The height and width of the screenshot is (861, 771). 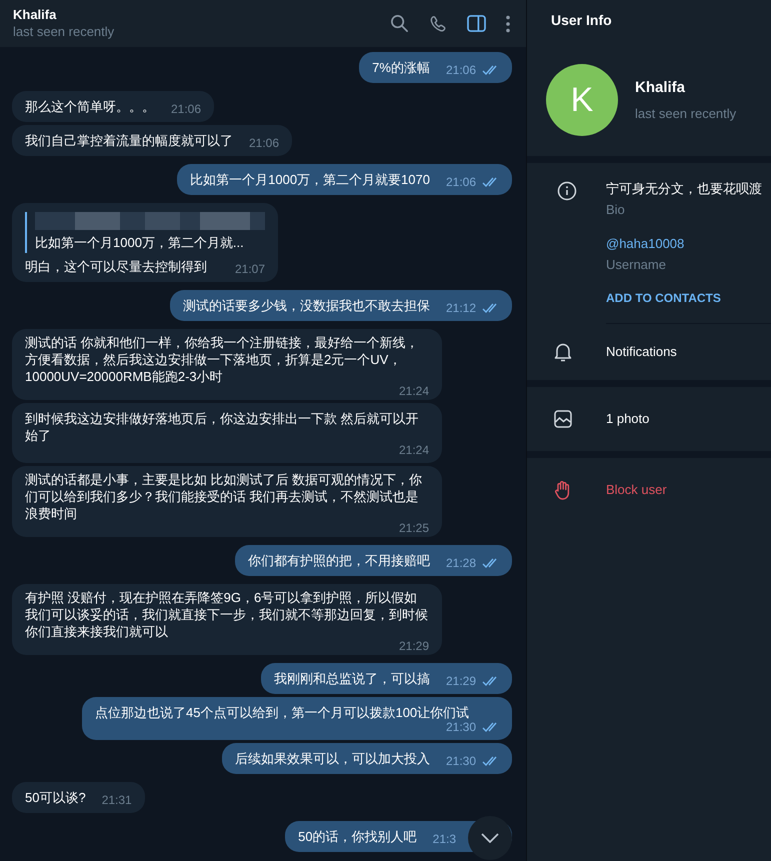 What do you see at coordinates (461, 308) in the screenshot?
I see `message-time: 21:12` at bounding box center [461, 308].